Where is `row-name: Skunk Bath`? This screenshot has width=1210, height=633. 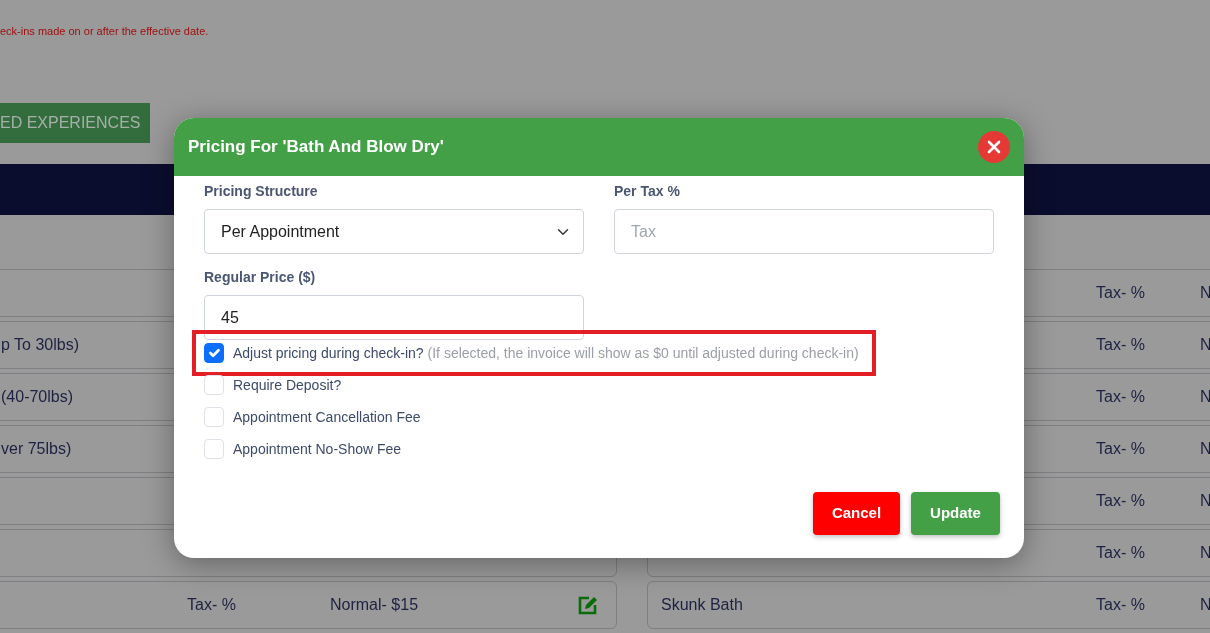 row-name: Skunk Bath is located at coordinates (702, 605).